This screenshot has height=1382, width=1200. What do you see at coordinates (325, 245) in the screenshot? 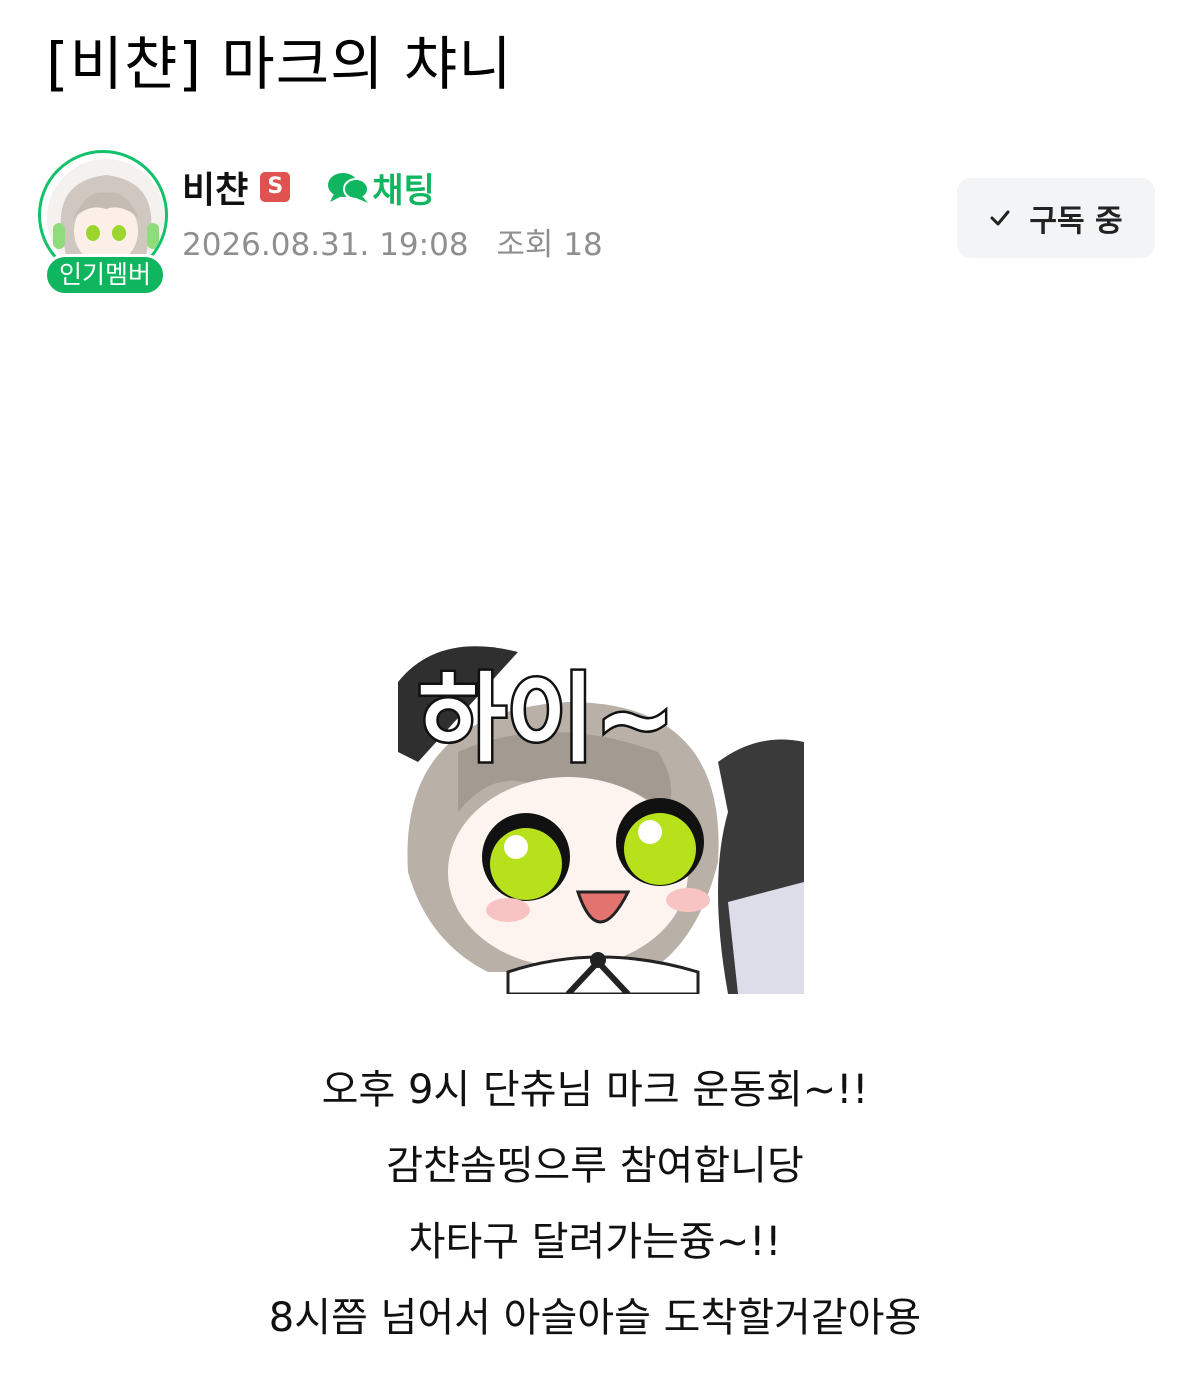
I see `post-datetime: 2026.08.31. 19:08` at bounding box center [325, 245].